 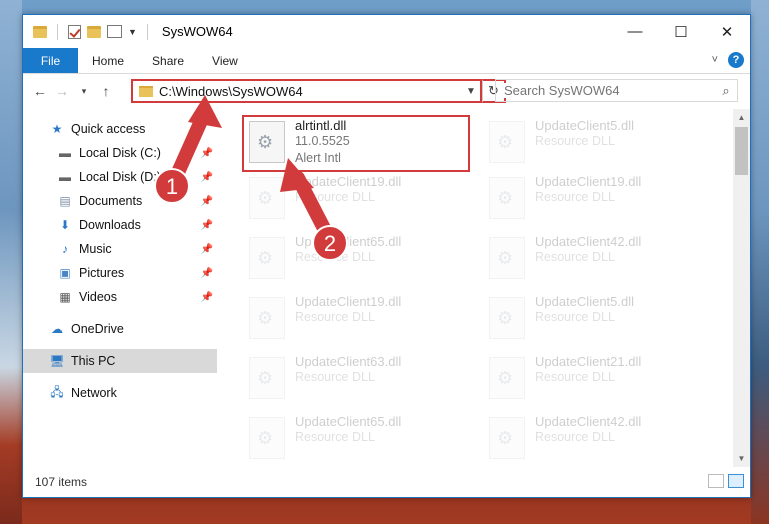 I want to click on file-name: UpdateClient42.dll, so click(x=588, y=241).